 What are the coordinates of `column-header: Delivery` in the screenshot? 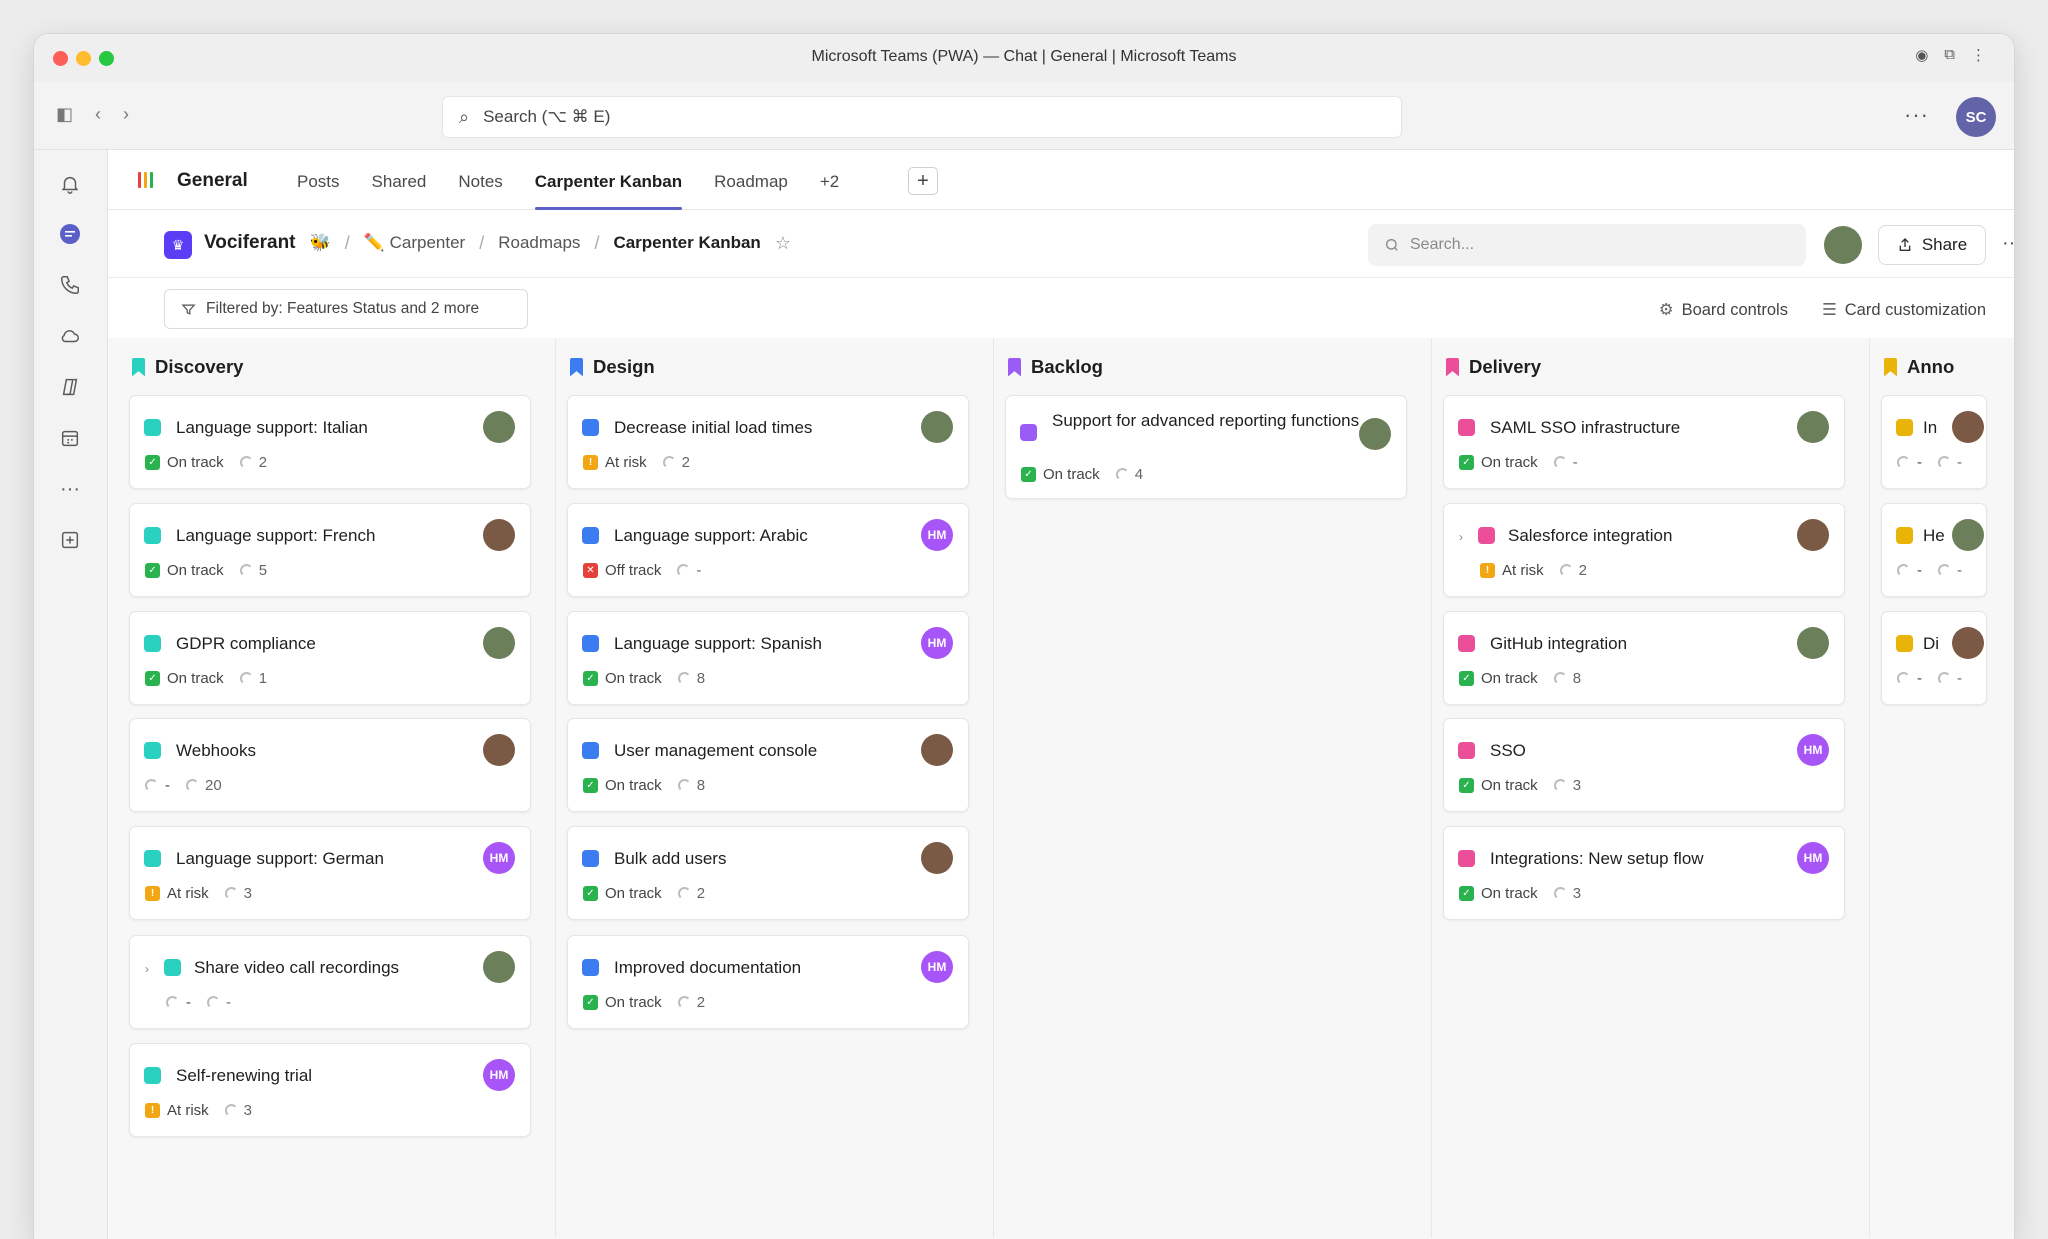 It's located at (1493, 367).